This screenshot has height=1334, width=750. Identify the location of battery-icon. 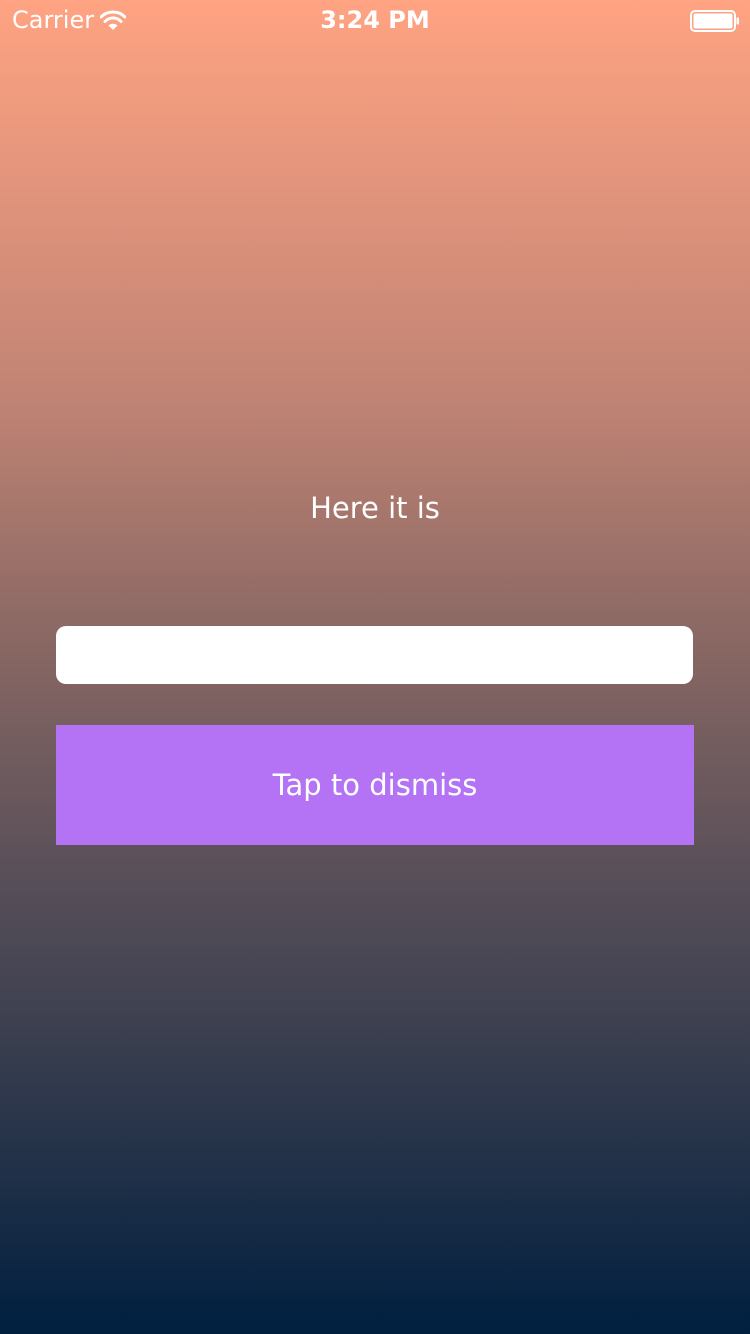
(715, 21).